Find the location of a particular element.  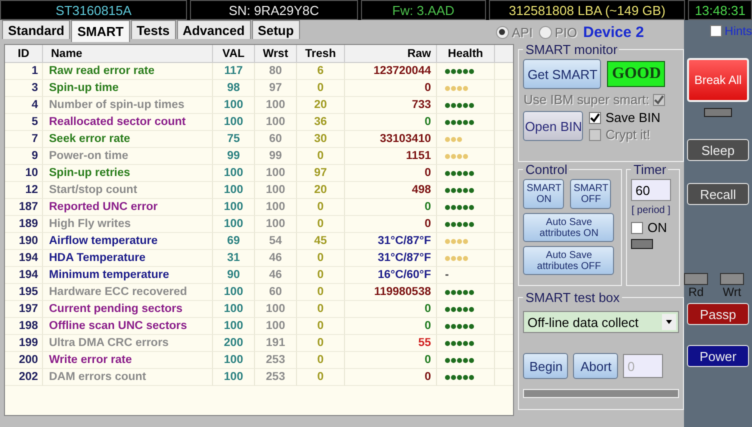

power-button: Power is located at coordinates (718, 356).